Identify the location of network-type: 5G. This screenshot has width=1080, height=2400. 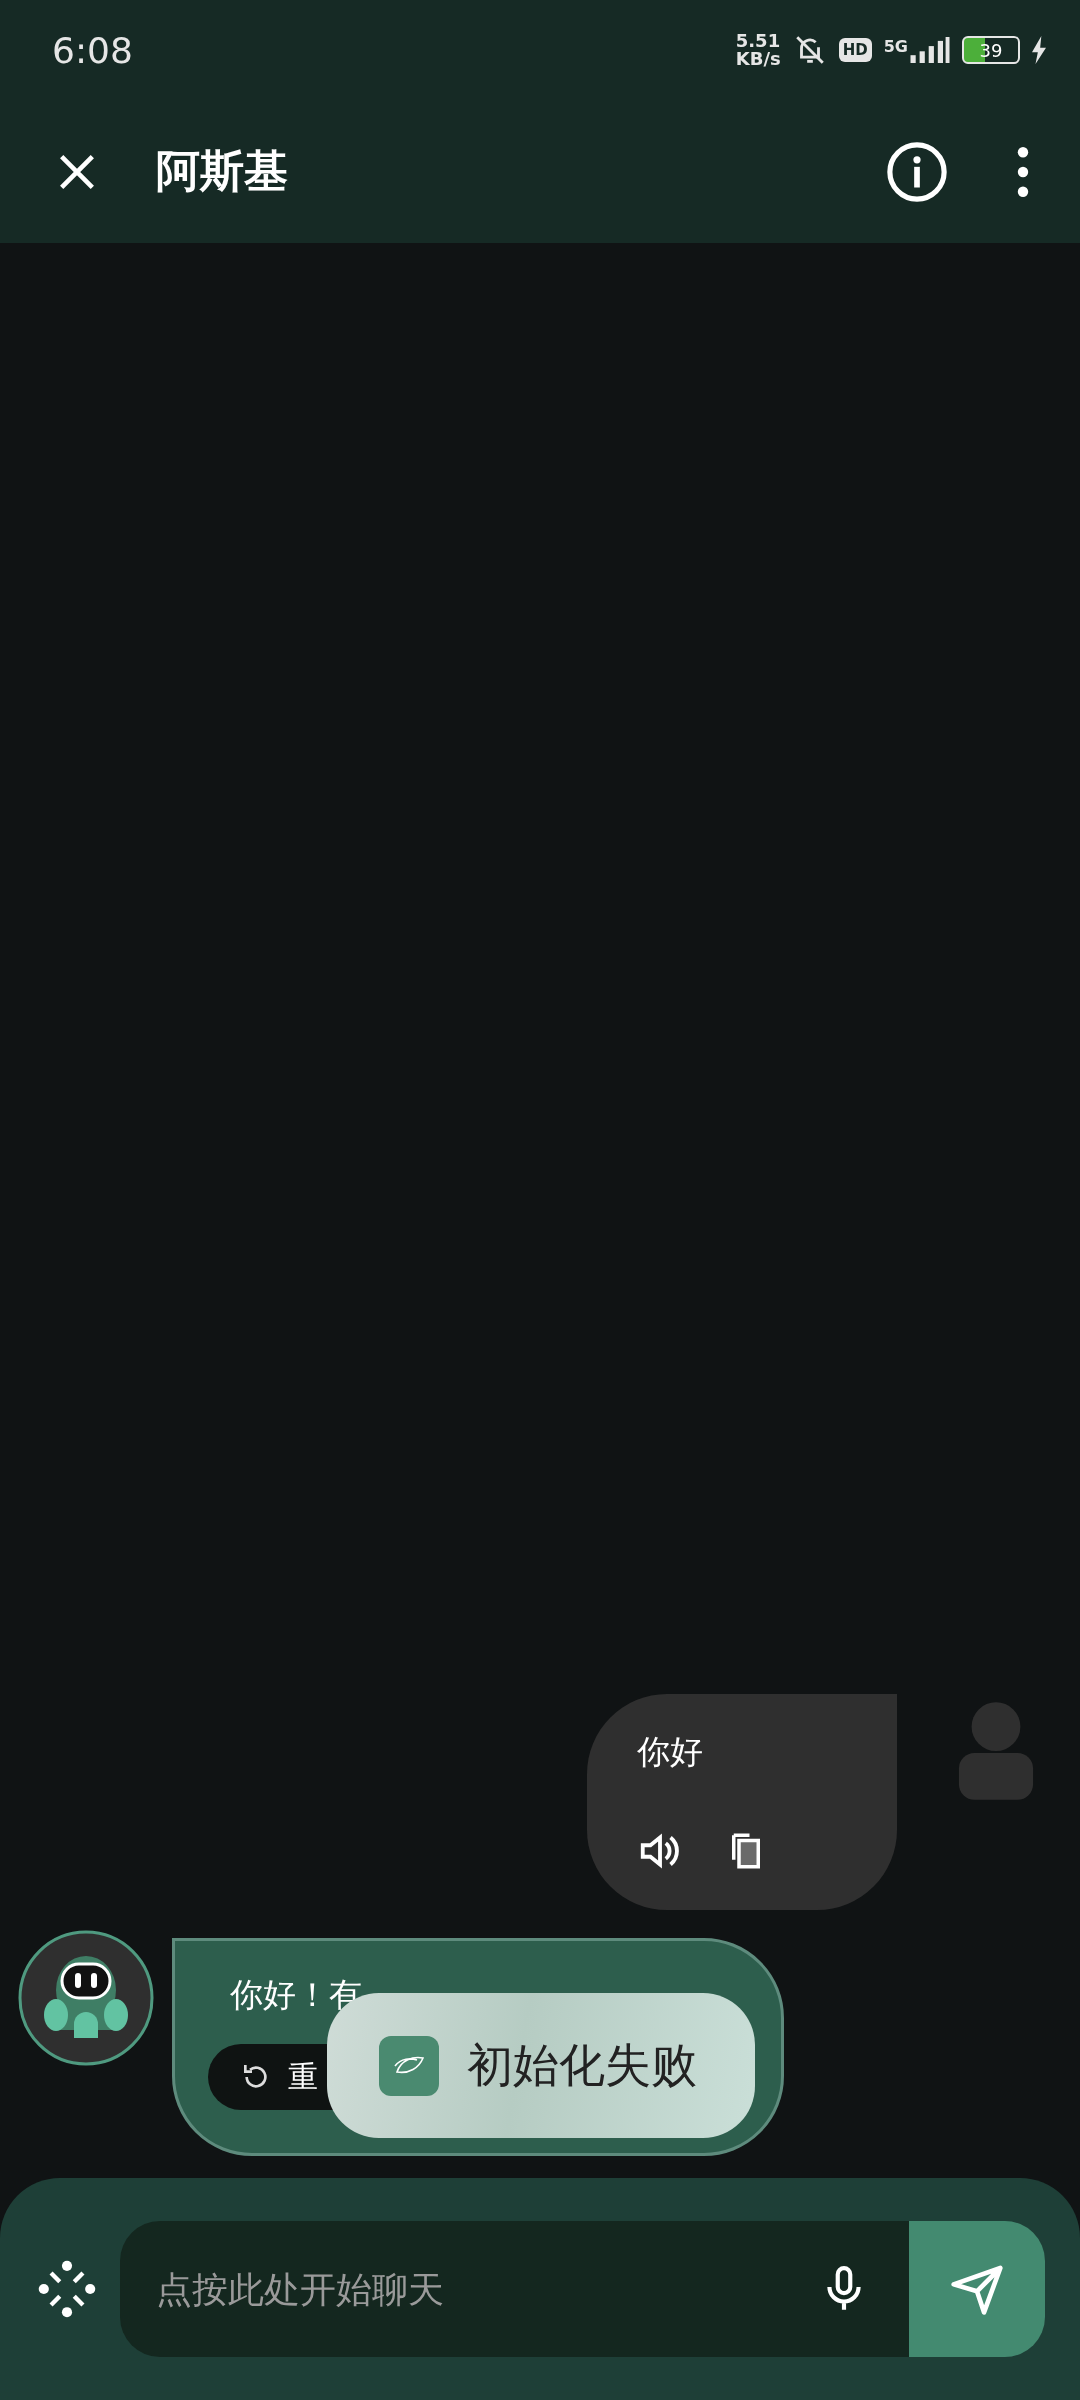
(895, 46).